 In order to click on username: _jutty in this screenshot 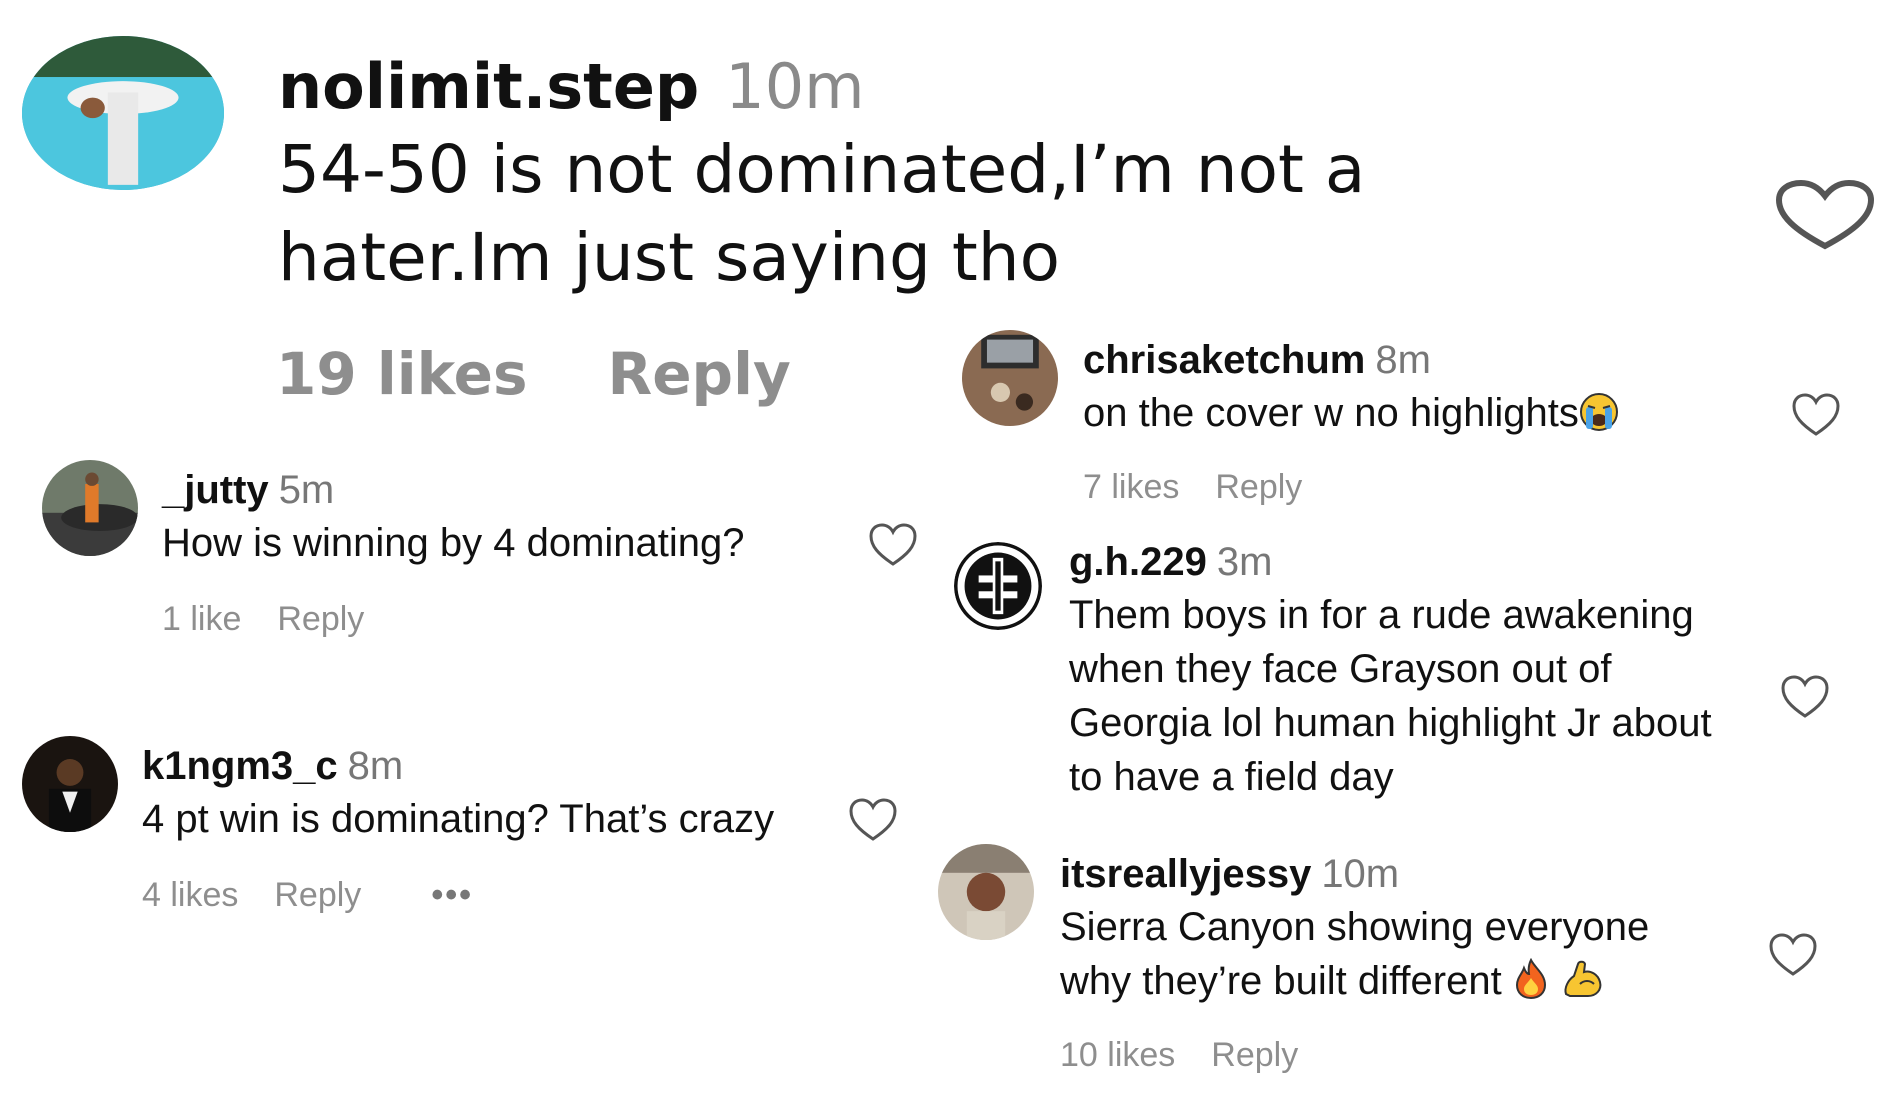, I will do `click(215, 490)`.